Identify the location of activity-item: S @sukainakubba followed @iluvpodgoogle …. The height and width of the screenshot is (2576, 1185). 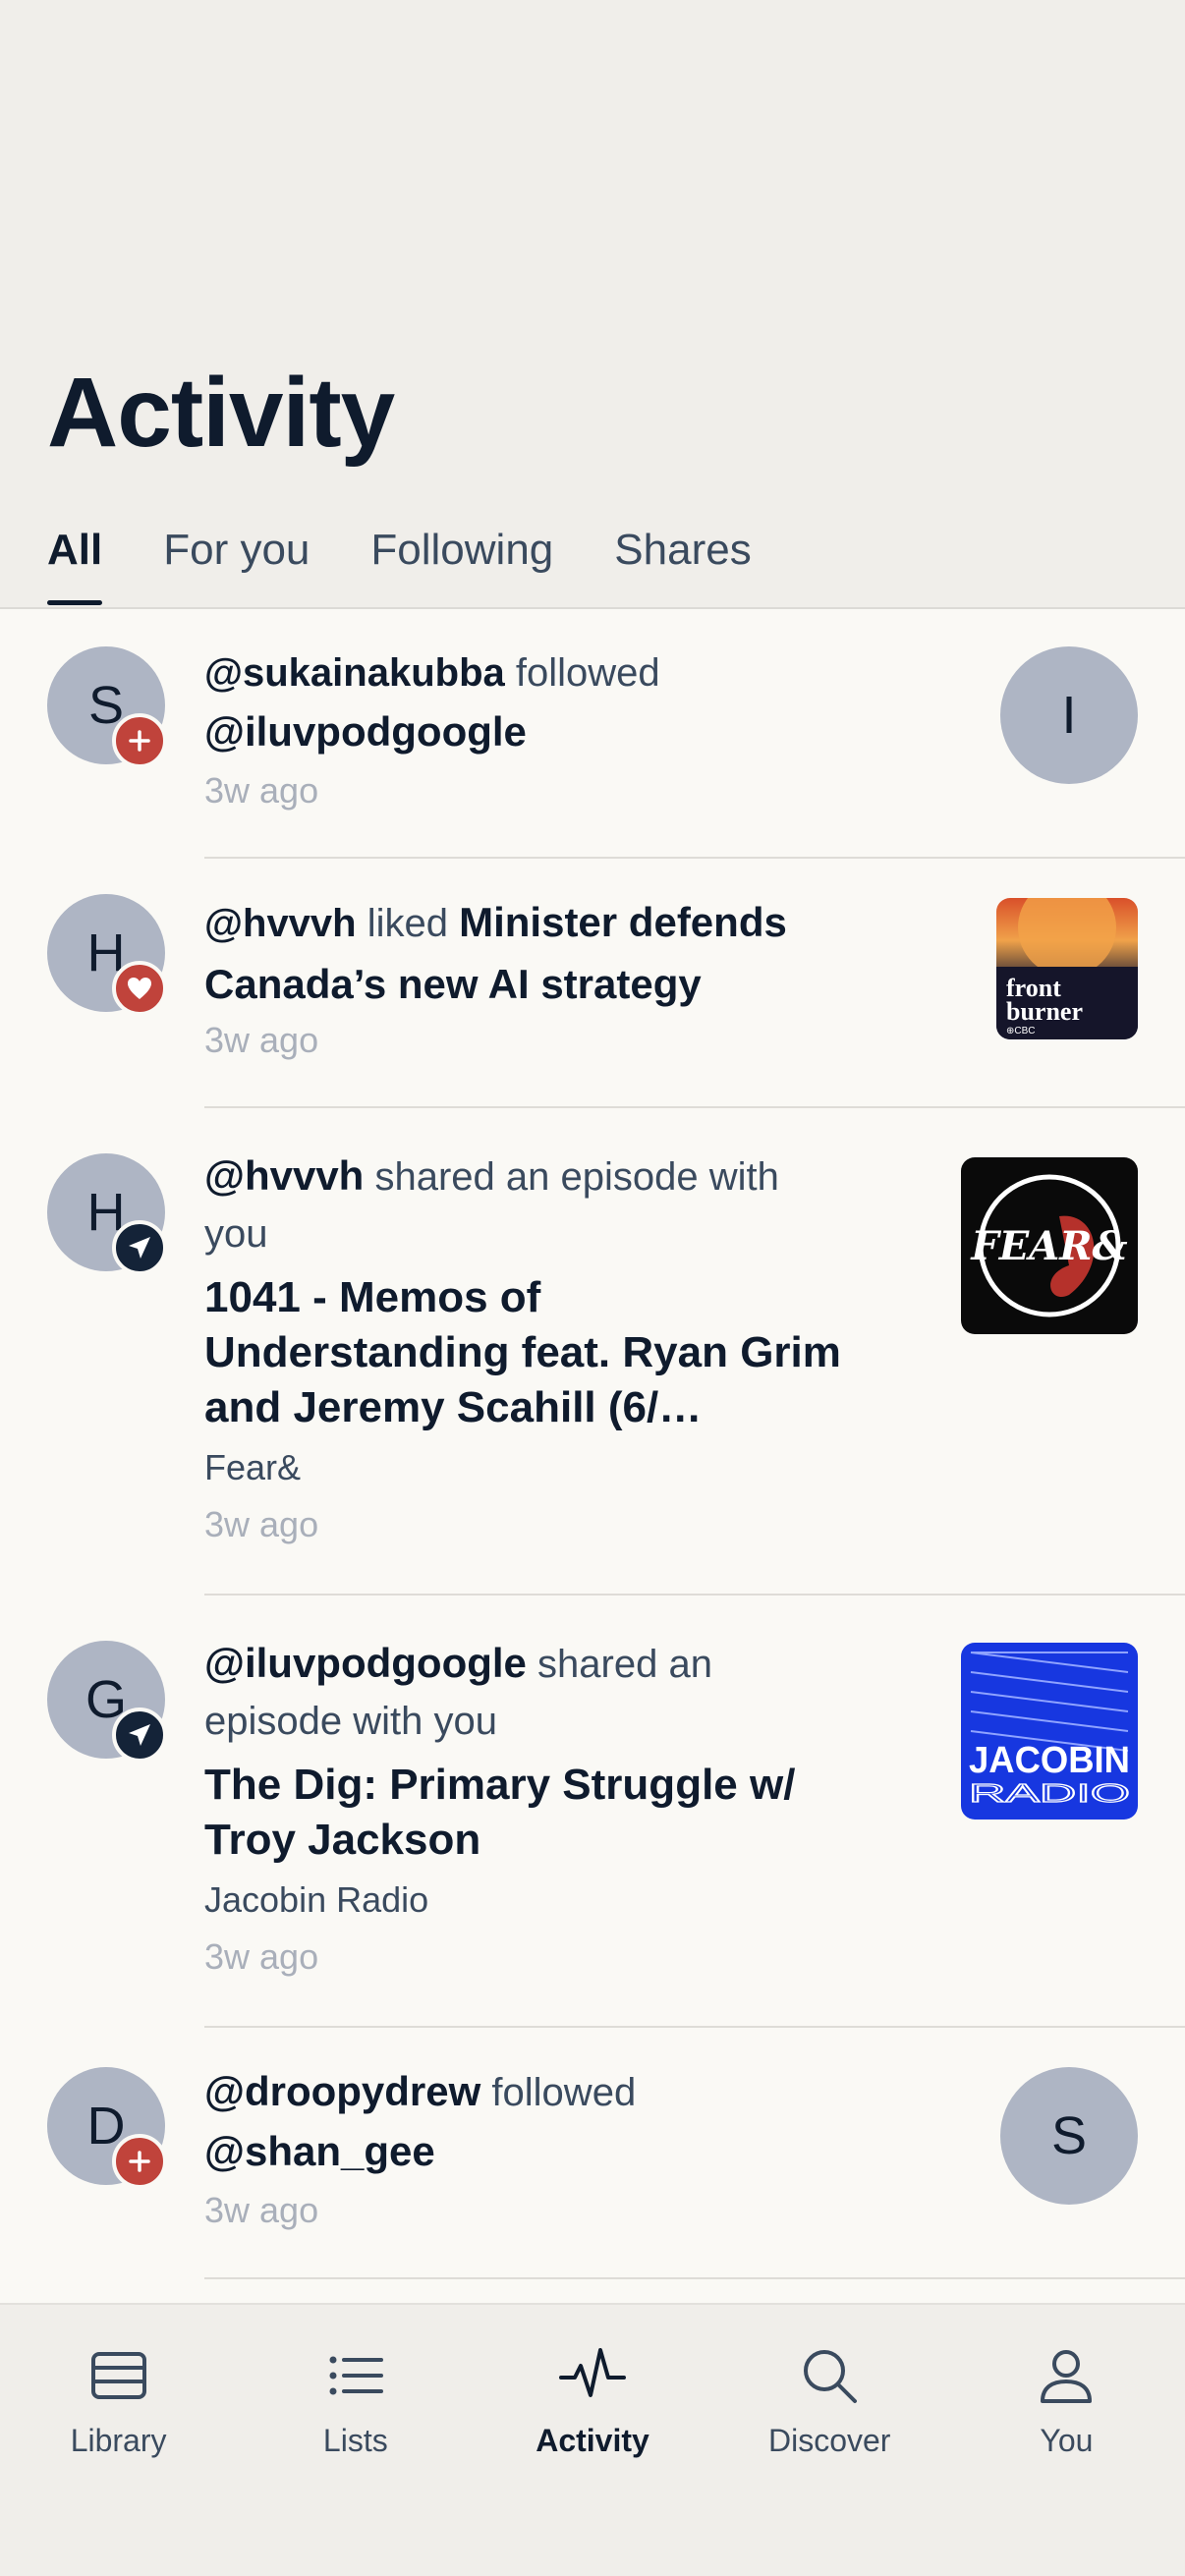
(592, 735).